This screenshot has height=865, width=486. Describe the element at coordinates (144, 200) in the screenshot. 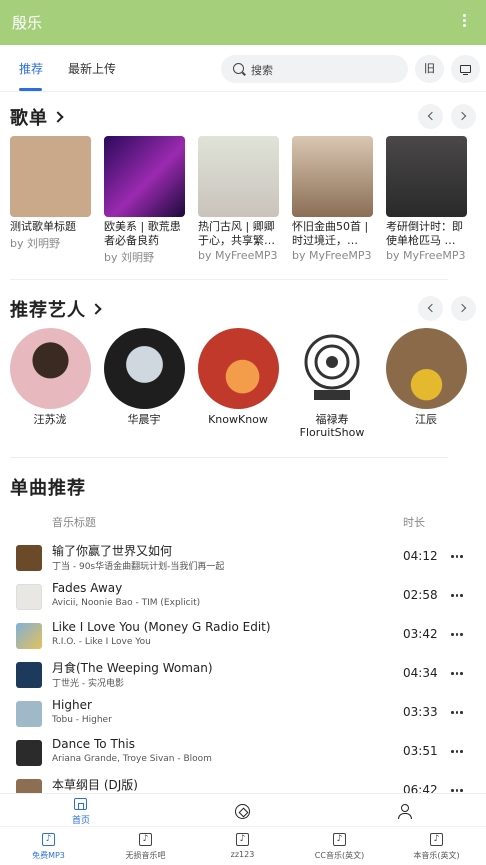

I see `playlist-card: 欧美系 | 歌荒患者必备良药 by 刘明野` at that location.